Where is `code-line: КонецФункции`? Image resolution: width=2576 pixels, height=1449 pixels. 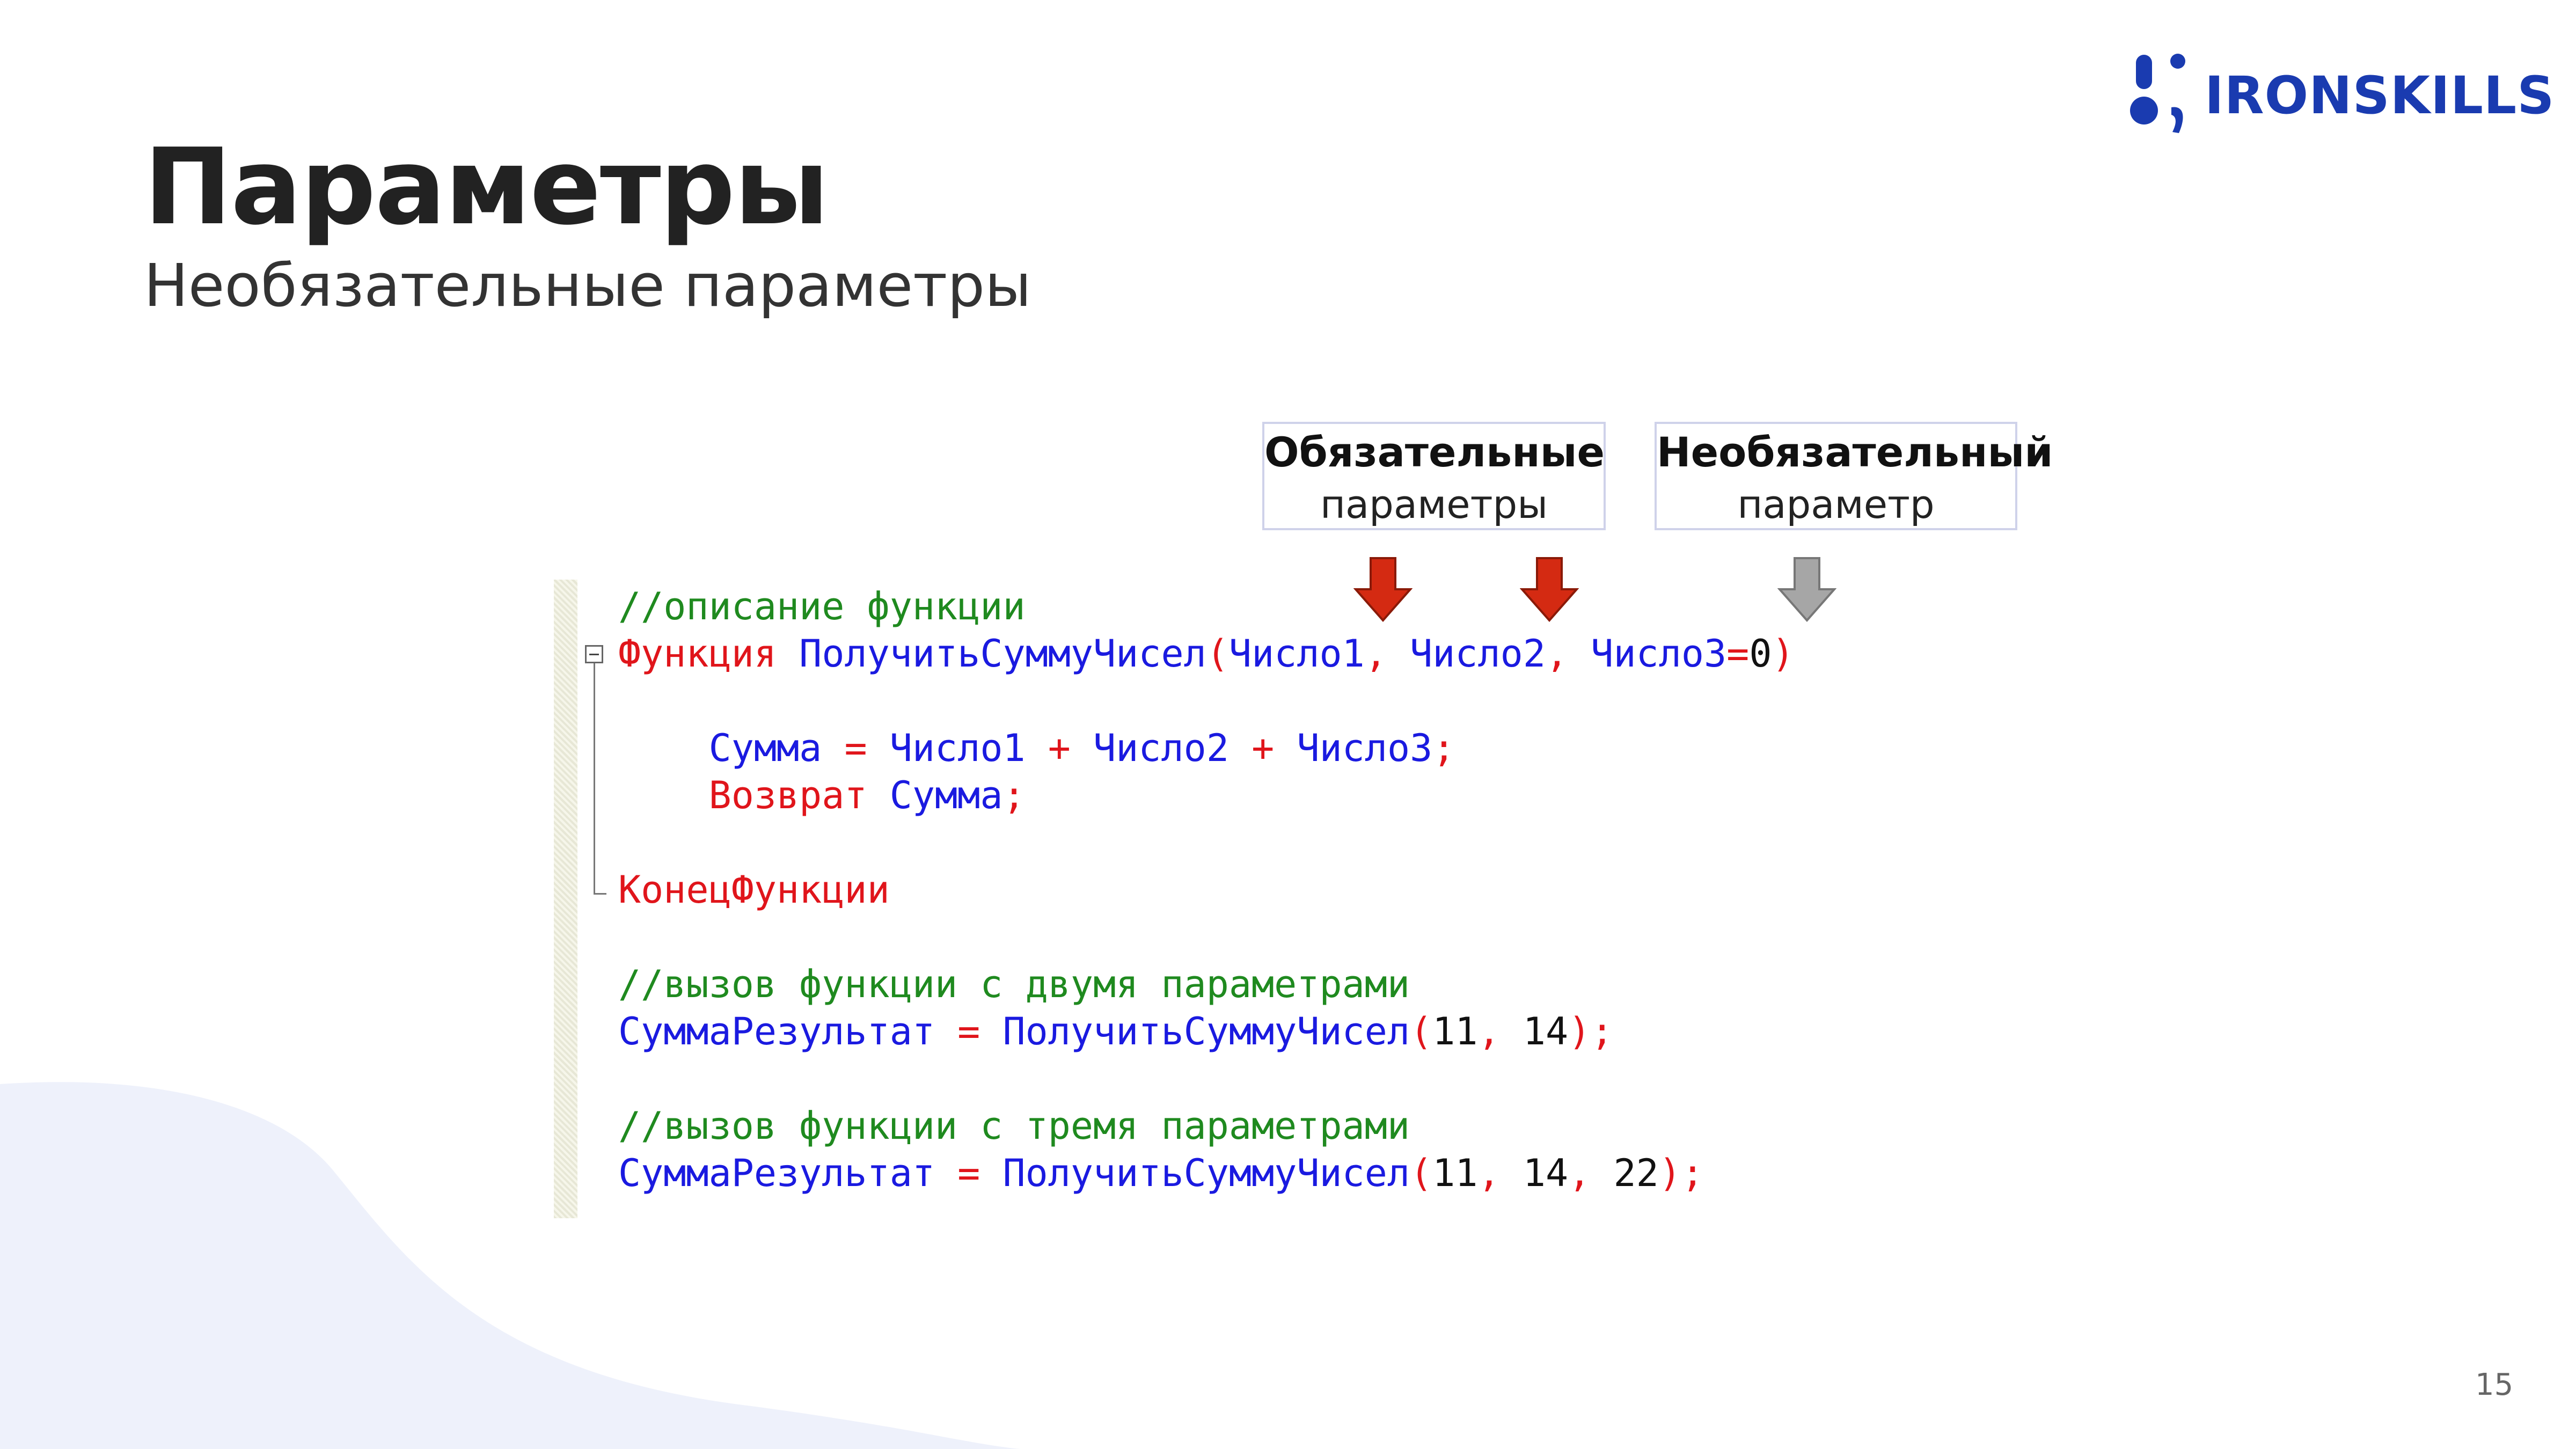
code-line: КонецФункции is located at coordinates (1206, 889).